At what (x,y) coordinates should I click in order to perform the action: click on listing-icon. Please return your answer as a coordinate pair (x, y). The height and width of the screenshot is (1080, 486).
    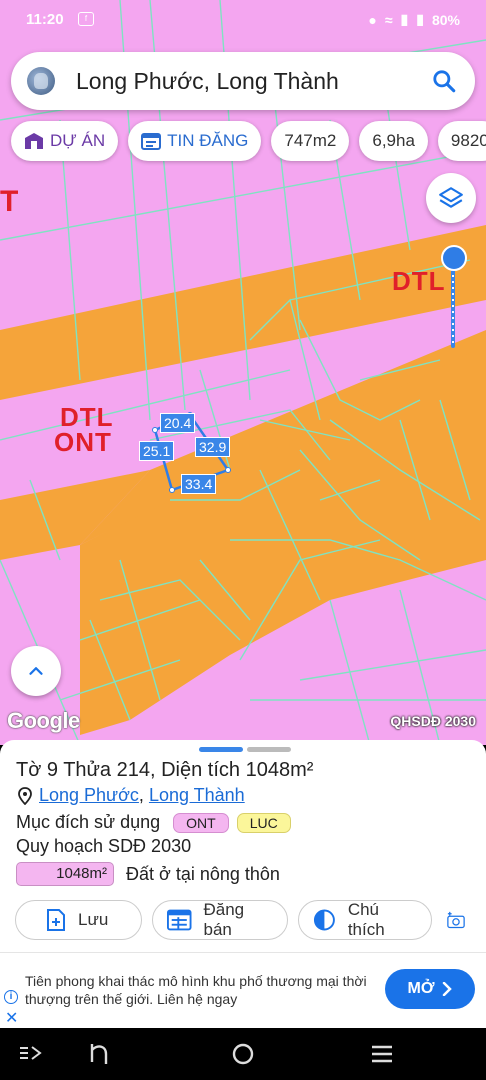
    Looking at the image, I should click on (179, 920).